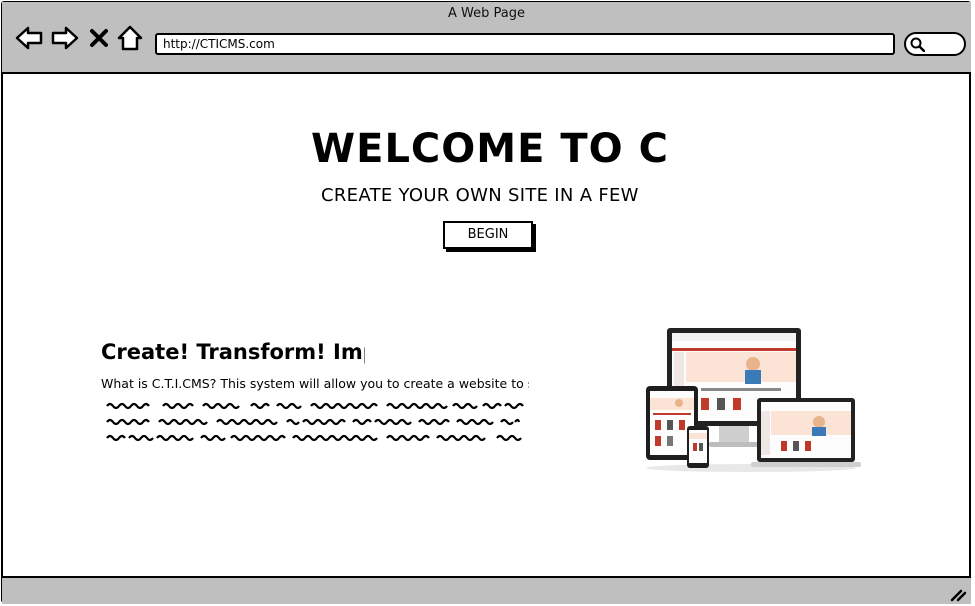 Image resolution: width=975 pixels, height=606 pixels. What do you see at coordinates (99, 38) in the screenshot?
I see `close-icon` at bounding box center [99, 38].